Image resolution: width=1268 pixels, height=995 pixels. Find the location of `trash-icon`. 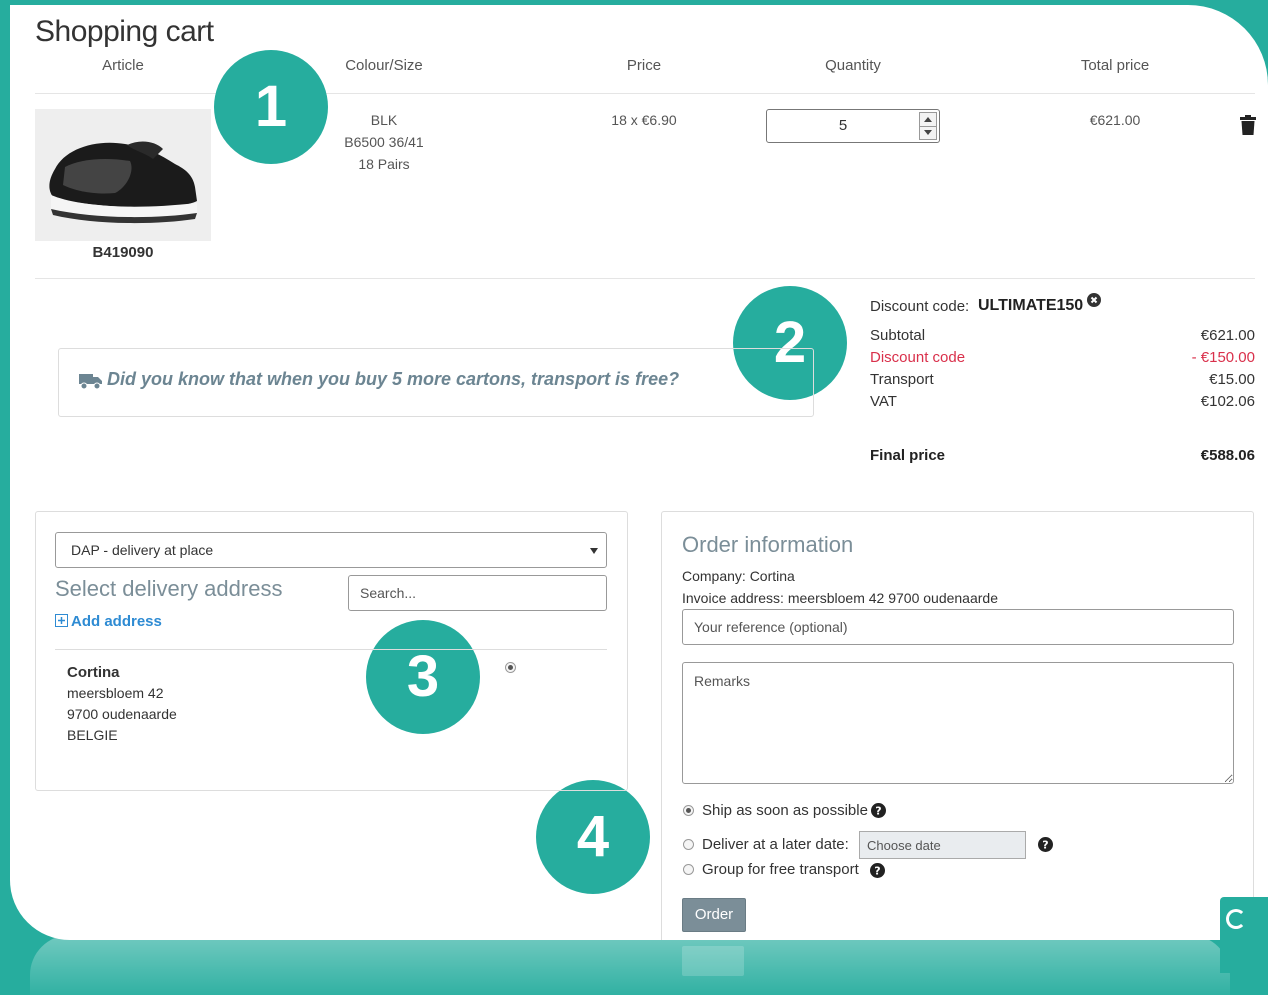

trash-icon is located at coordinates (1248, 127).